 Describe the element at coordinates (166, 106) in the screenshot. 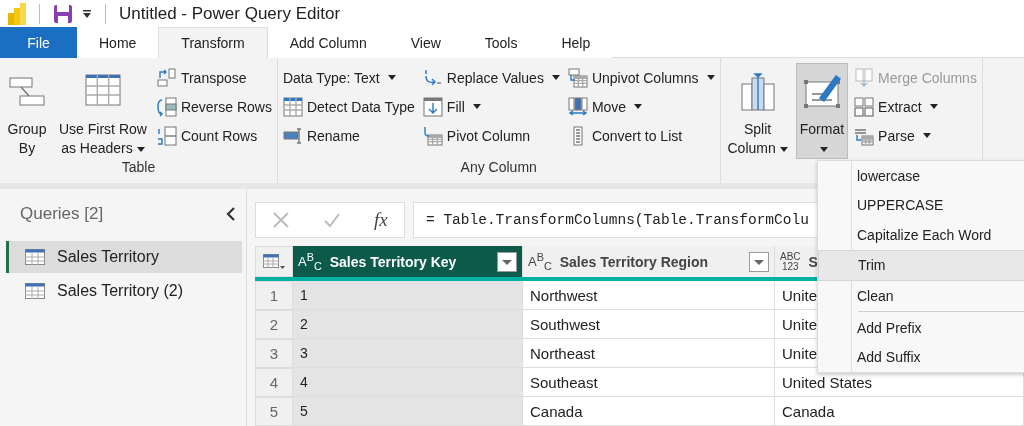

I see `reverse-rows-icon` at that location.